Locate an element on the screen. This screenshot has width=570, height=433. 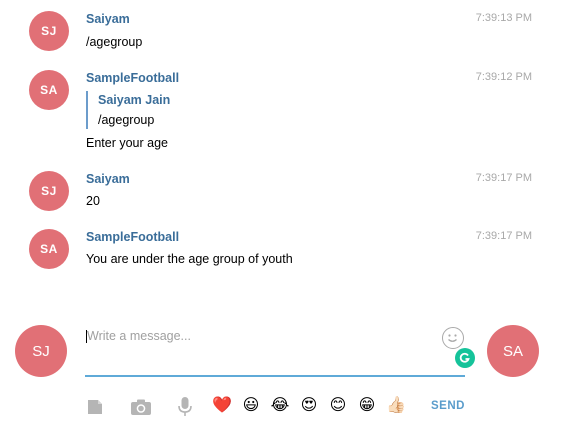
message-text: Enter your age is located at coordinates (127, 143).